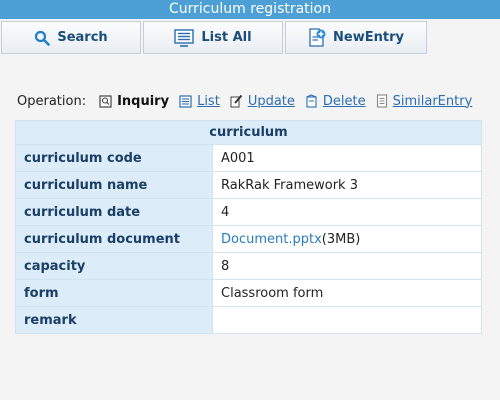  I want to click on operation-similar-entry: SimilarEntry, so click(424, 101).